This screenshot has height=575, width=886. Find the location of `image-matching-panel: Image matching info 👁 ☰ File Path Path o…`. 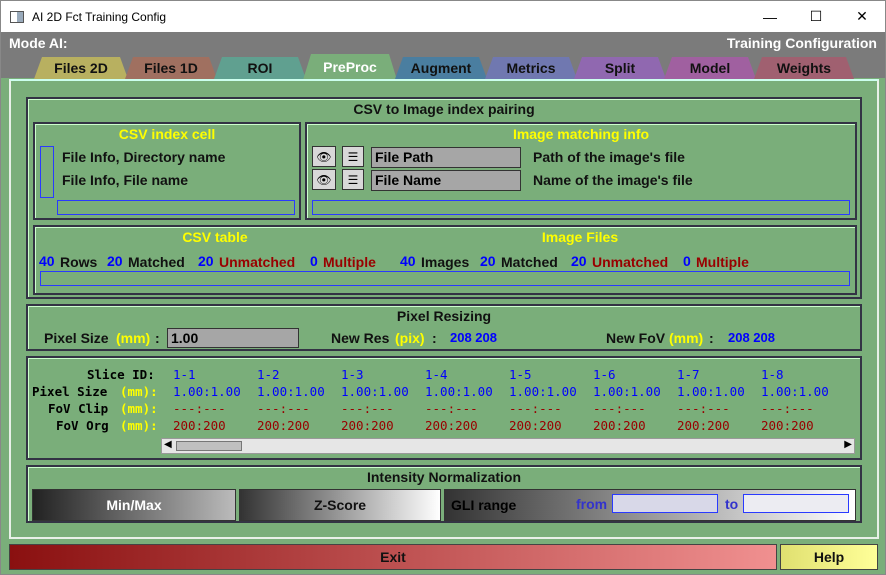

image-matching-panel: Image matching info 👁 ☰ File Path Path o… is located at coordinates (581, 171).